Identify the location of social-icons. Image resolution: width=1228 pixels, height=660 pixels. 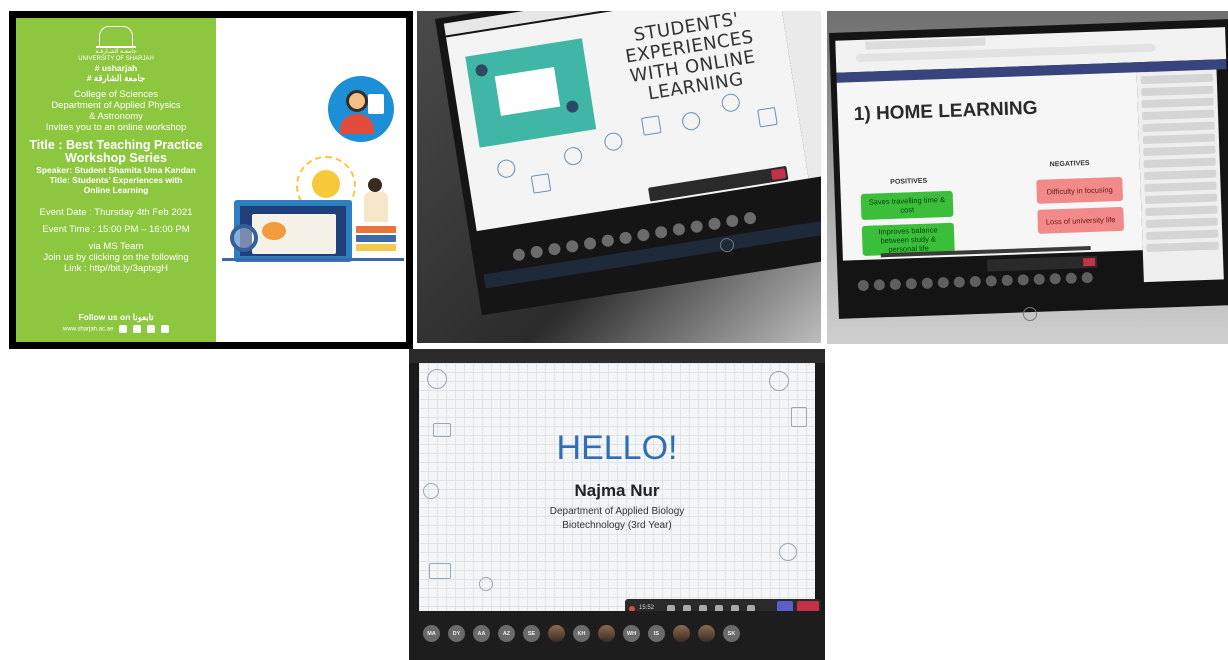
(144, 329).